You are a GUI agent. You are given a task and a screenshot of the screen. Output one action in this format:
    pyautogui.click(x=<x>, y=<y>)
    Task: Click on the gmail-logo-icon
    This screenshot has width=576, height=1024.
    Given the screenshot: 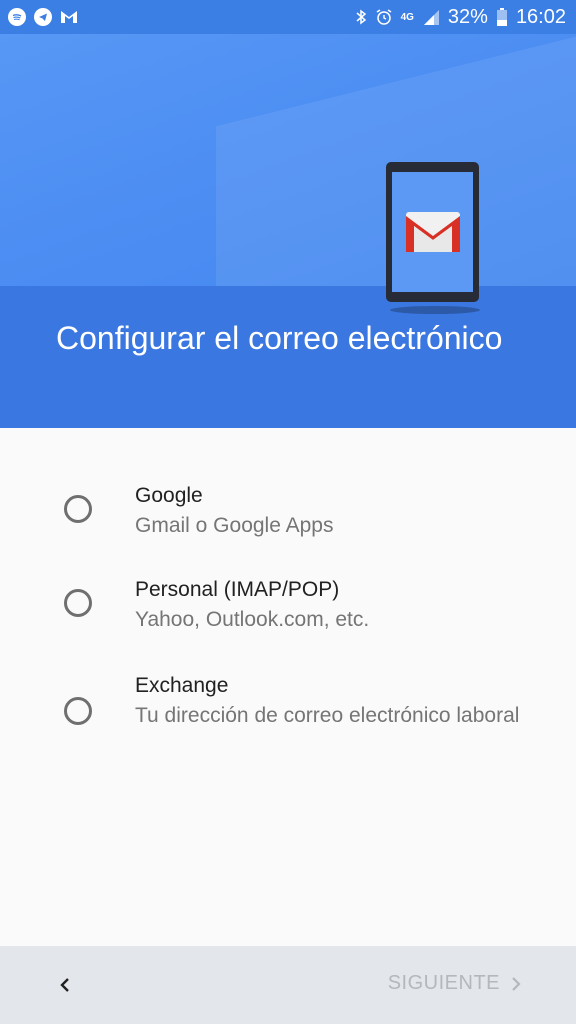 What is the action you would take?
    pyautogui.click(x=433, y=232)
    